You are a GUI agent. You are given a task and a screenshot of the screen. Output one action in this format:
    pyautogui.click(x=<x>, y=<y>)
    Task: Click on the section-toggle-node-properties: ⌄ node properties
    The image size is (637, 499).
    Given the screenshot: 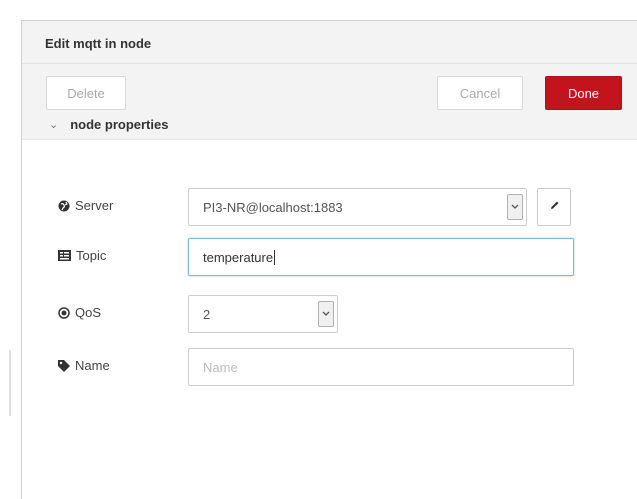 What is the action you would take?
    pyautogui.click(x=108, y=124)
    